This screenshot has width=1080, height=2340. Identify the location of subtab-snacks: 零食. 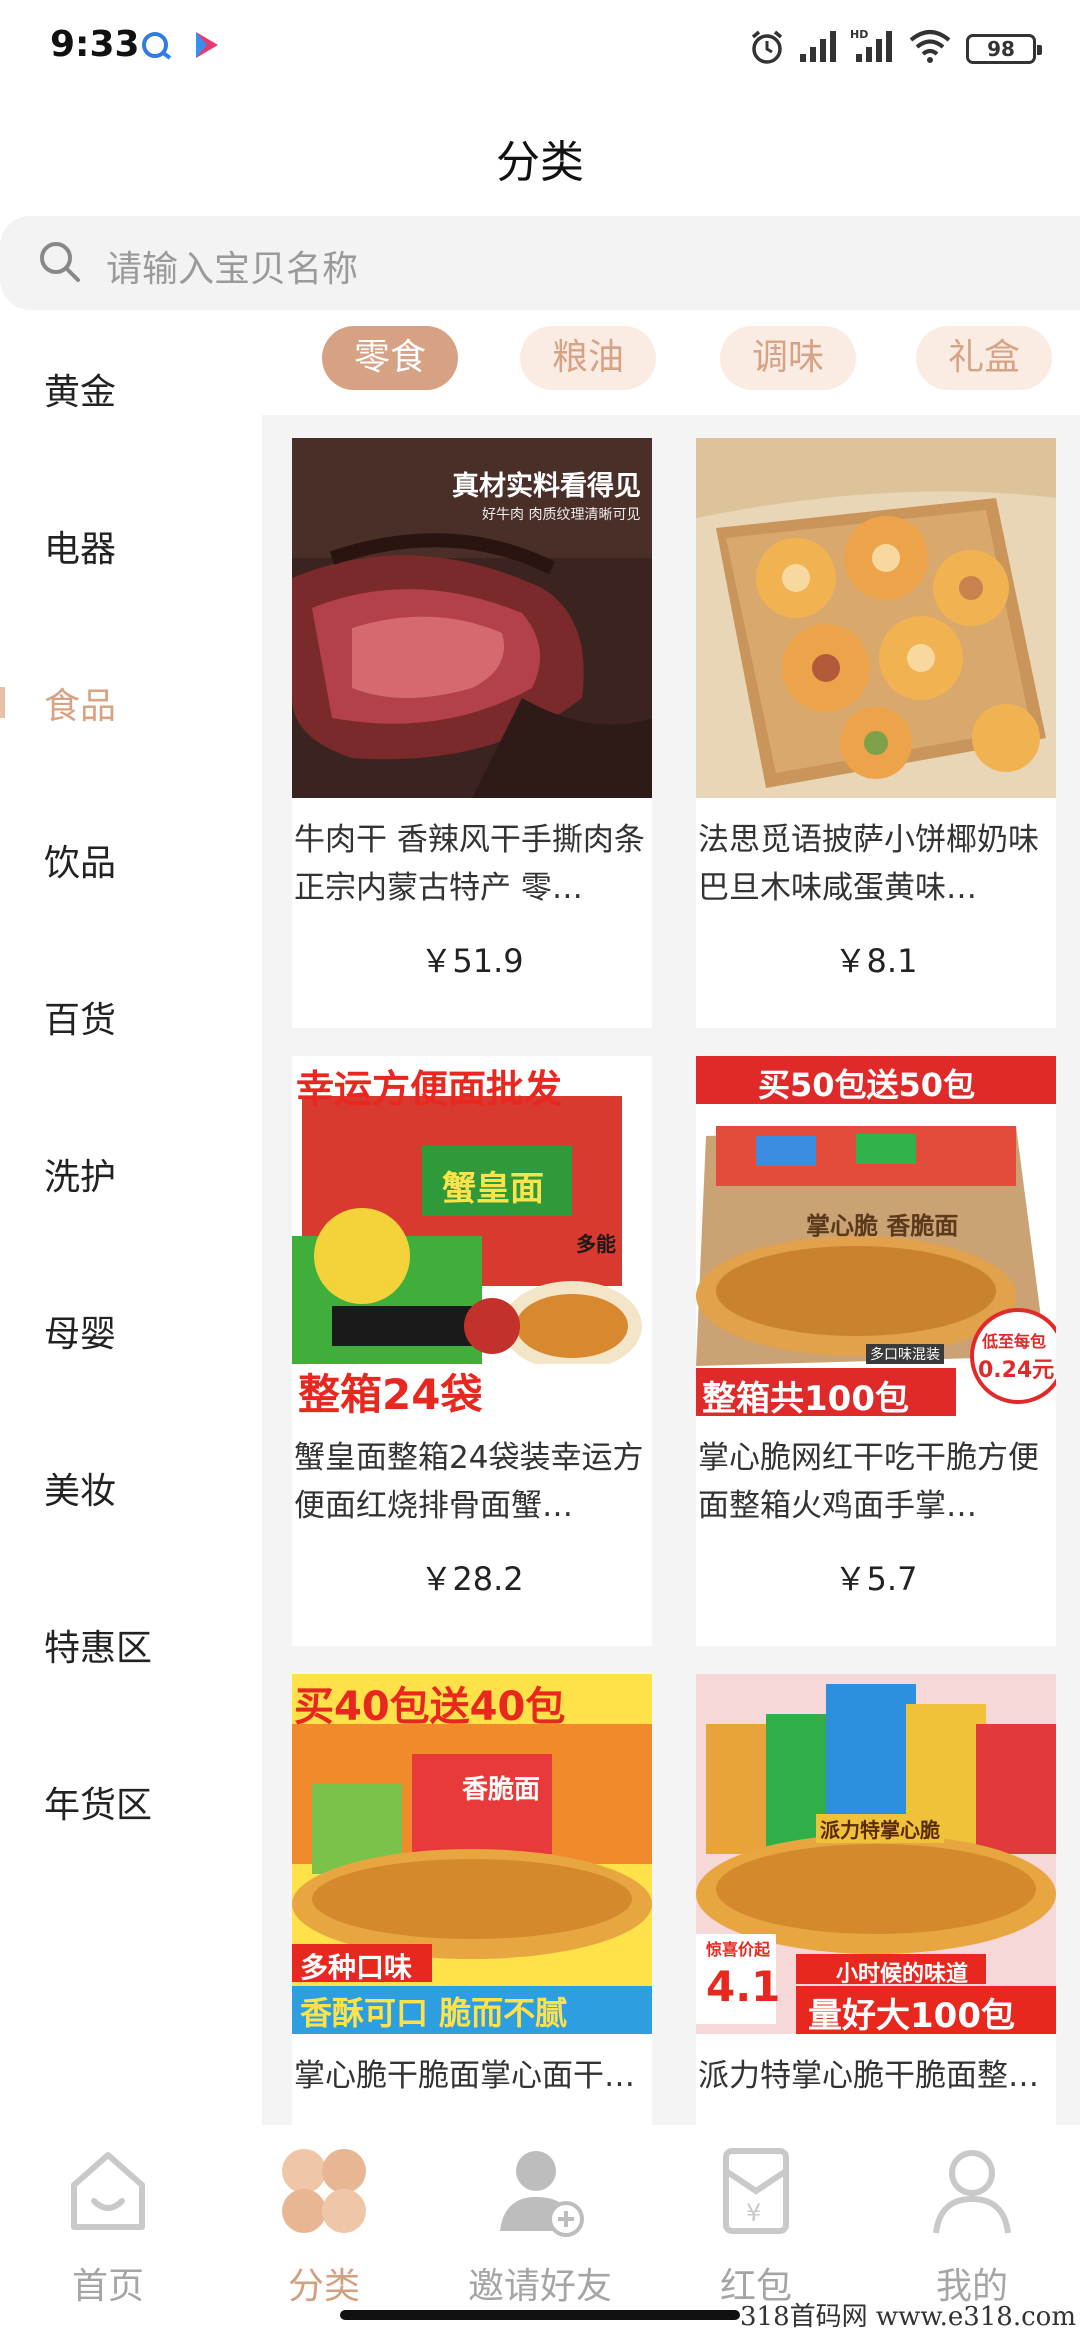
(390, 358).